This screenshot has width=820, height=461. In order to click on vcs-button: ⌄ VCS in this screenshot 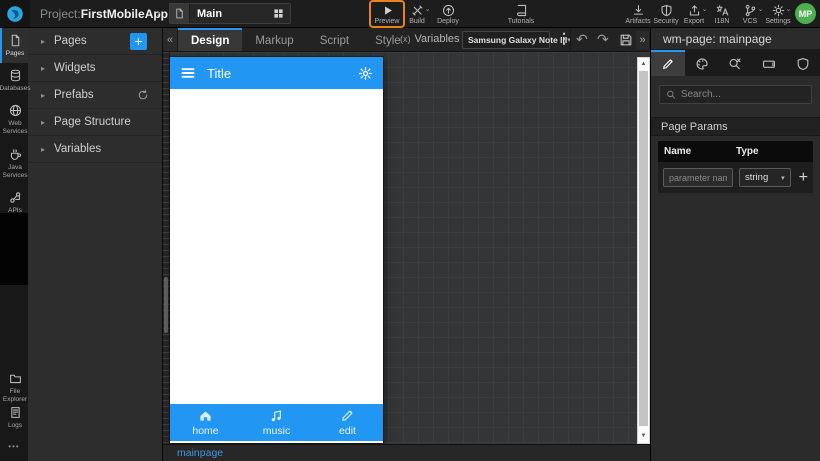, I will do `click(750, 14)`.